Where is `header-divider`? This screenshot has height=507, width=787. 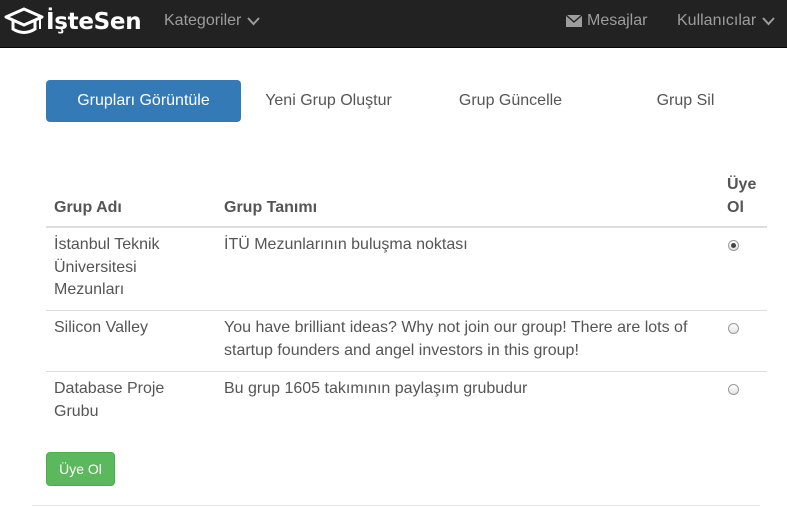
header-divider is located at coordinates (406, 227).